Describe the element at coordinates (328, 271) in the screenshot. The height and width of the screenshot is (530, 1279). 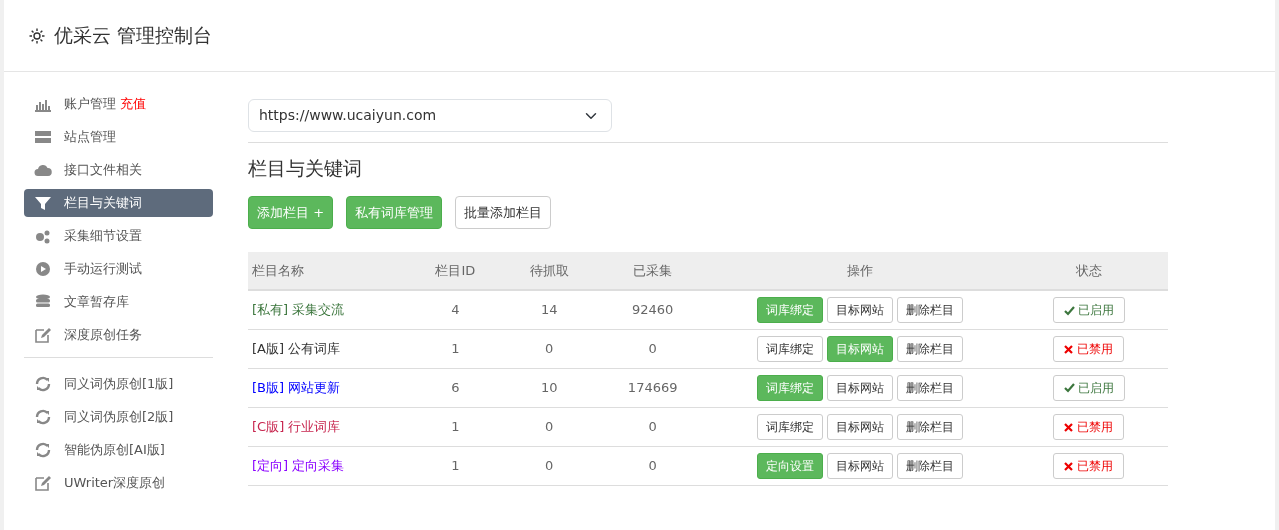
I see `column-header: 栏目名称` at that location.